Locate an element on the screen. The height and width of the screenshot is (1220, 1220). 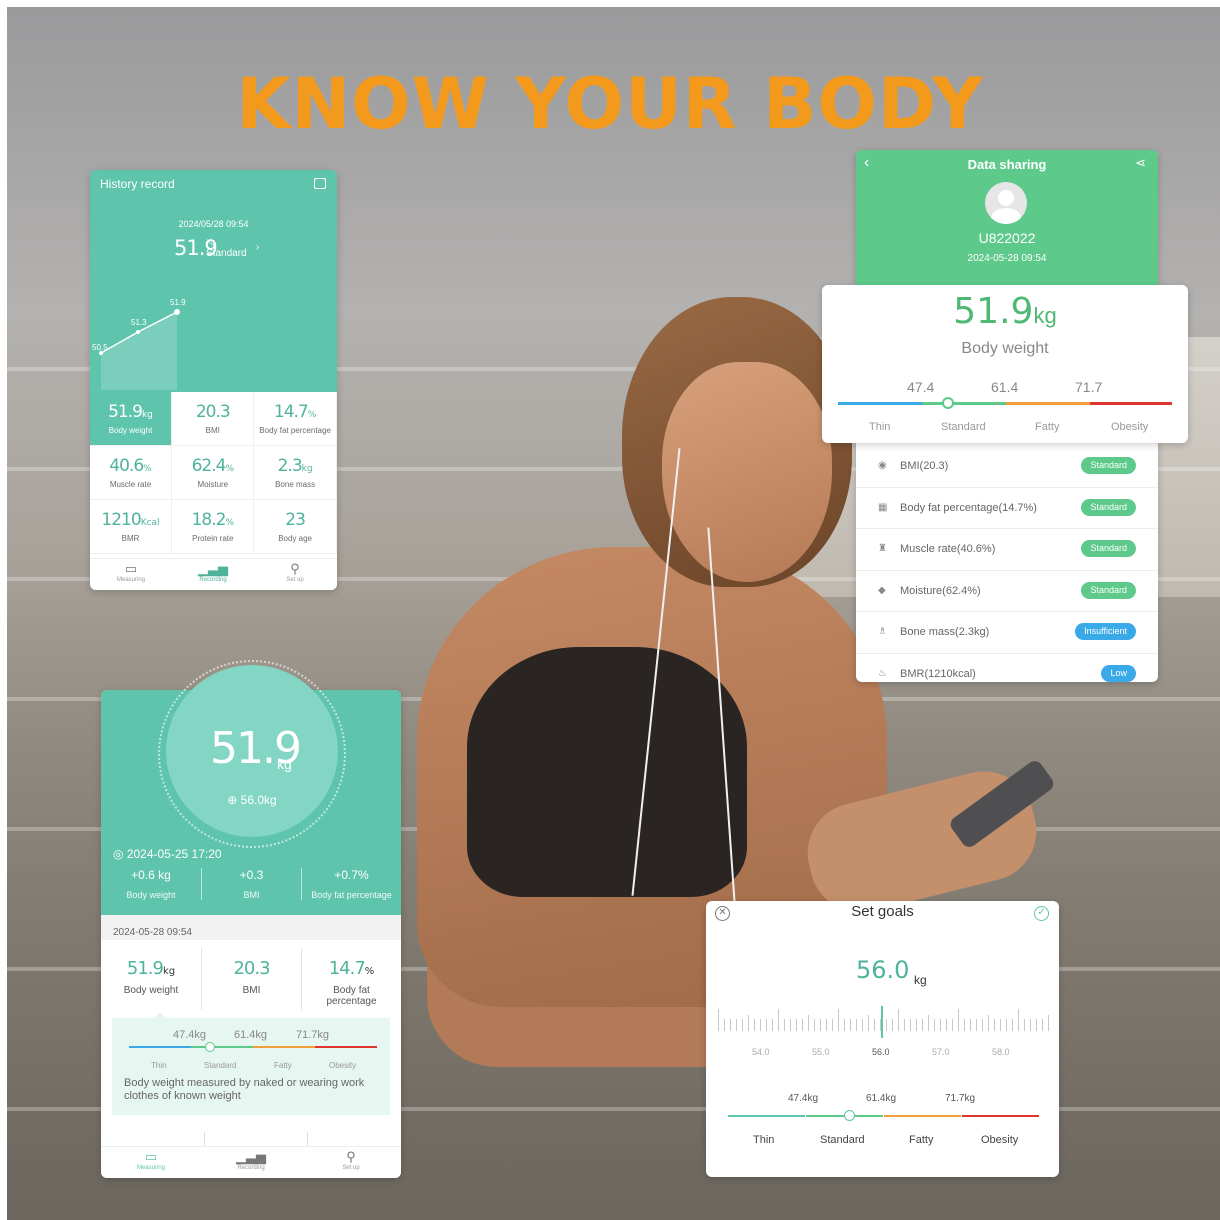
metric-number: 1210 is located at coordinates (121, 520).